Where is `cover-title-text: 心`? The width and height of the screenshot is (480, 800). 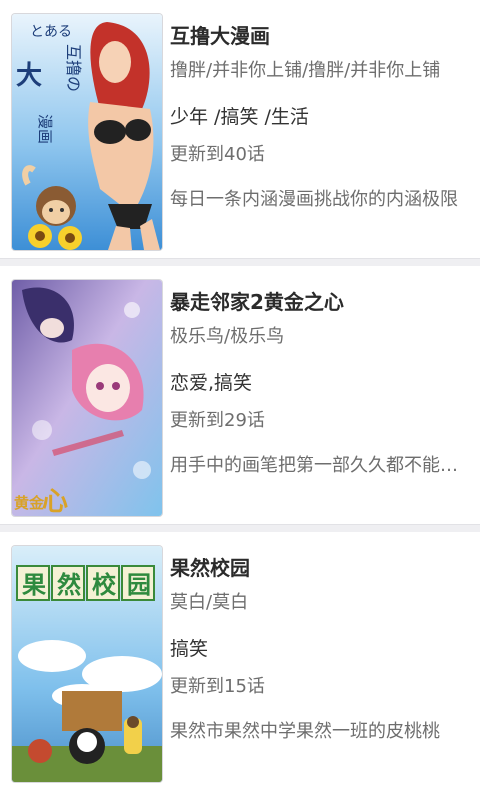
cover-title-text: 心 is located at coordinates (55, 501).